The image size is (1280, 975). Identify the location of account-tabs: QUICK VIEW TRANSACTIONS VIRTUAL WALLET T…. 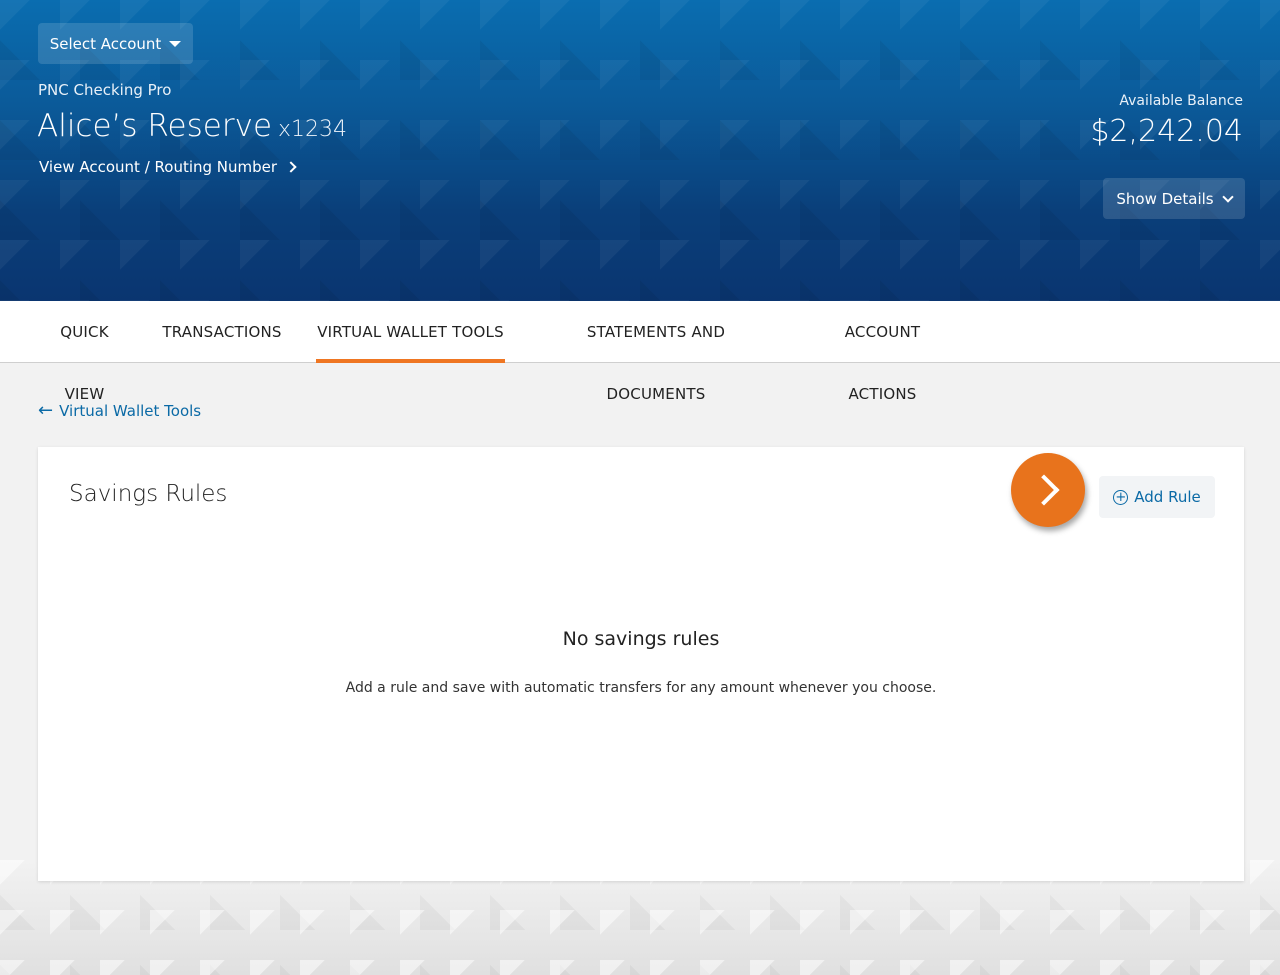
(640, 352).